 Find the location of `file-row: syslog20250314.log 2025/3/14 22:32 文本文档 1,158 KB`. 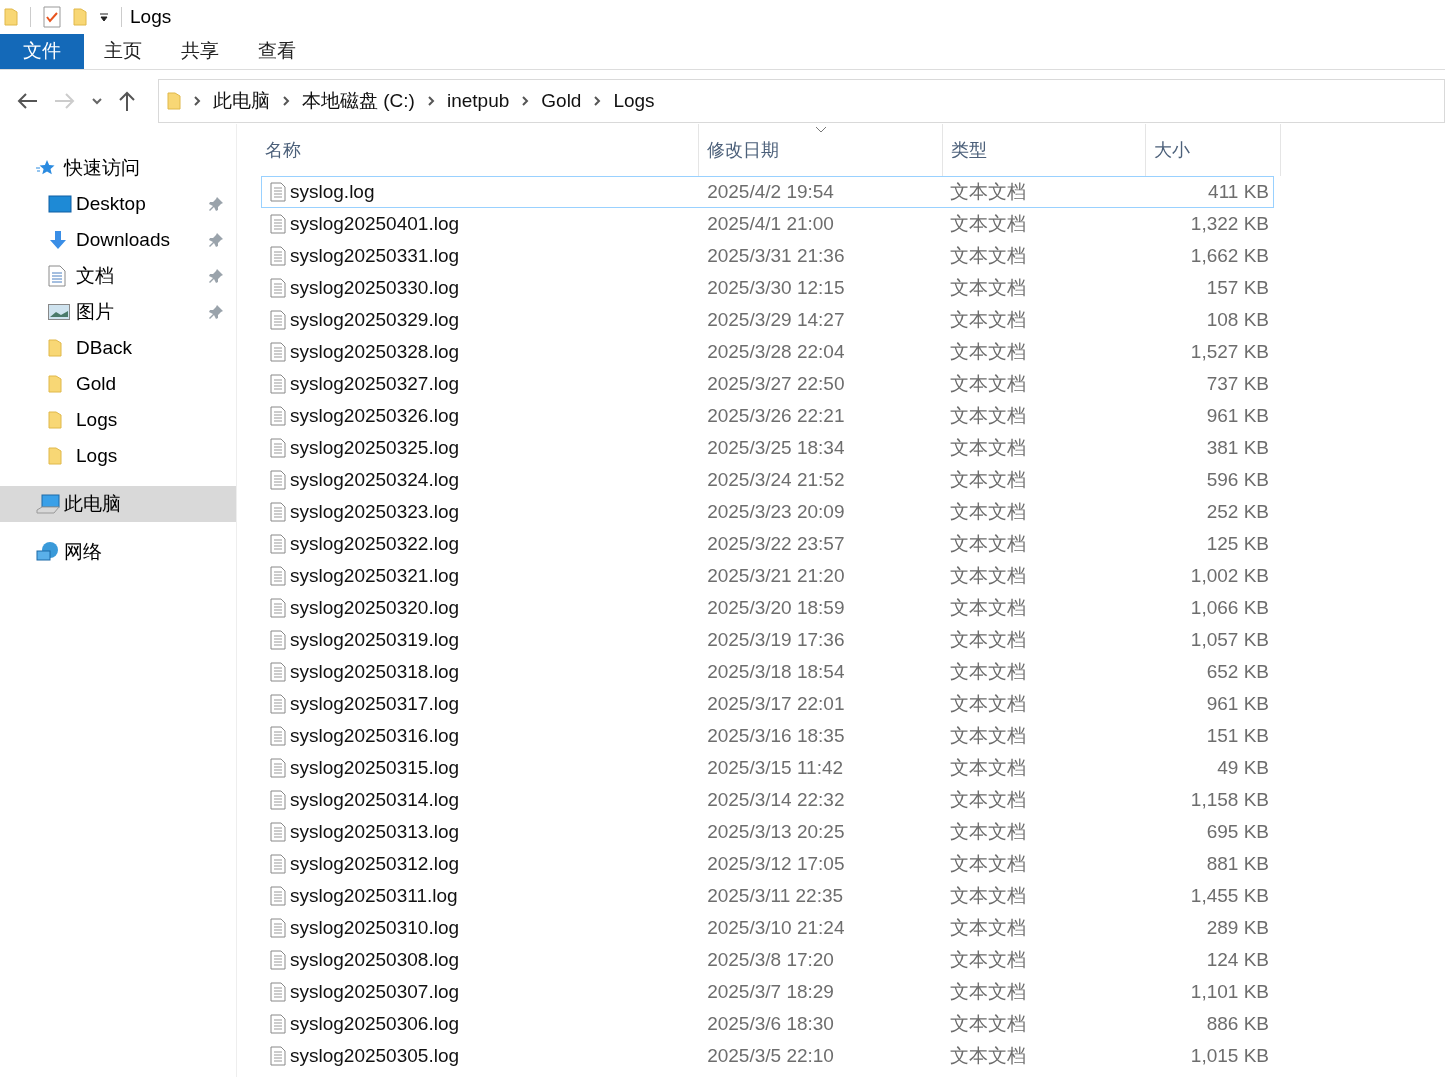

file-row: syslog20250314.log 2025/3/14 22:32 文本文档 1,158 KB is located at coordinates (767, 800).